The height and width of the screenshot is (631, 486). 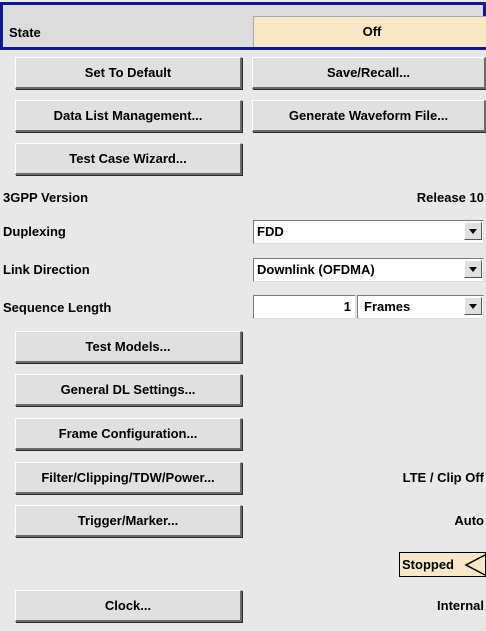 I want to click on sequence-length-input: 1, so click(x=304, y=307).